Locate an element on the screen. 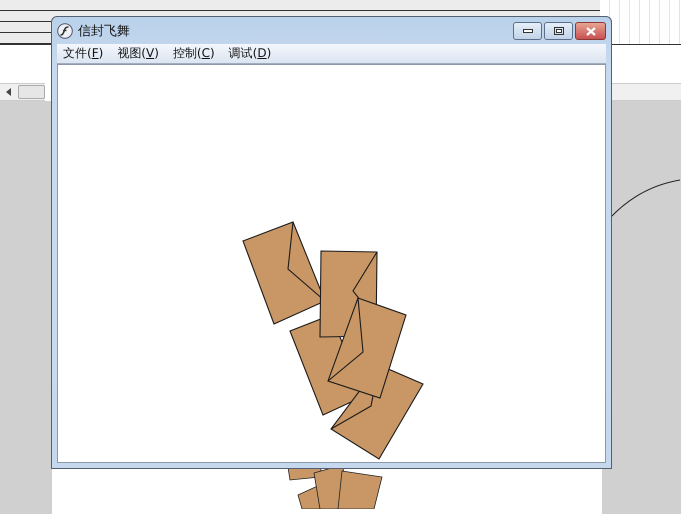 The width and height of the screenshot is (681, 514). maximize-button is located at coordinates (558, 31).